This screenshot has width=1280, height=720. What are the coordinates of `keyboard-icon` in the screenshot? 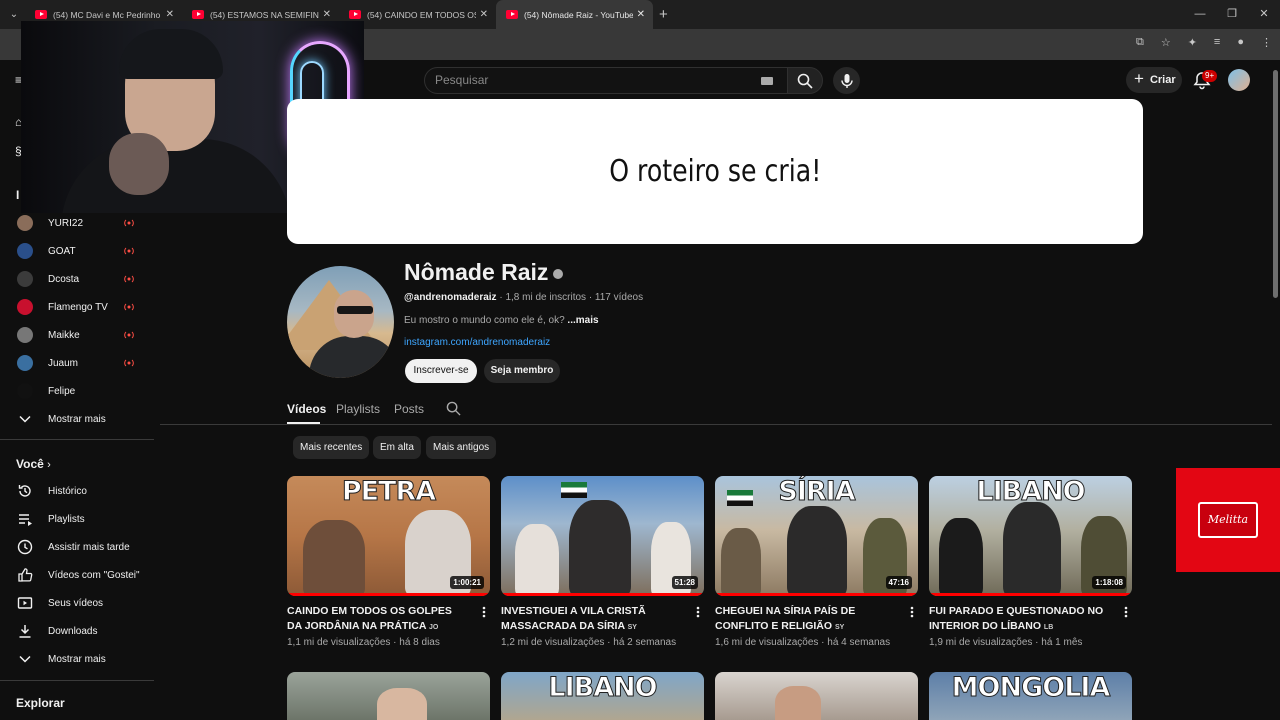 It's located at (767, 81).